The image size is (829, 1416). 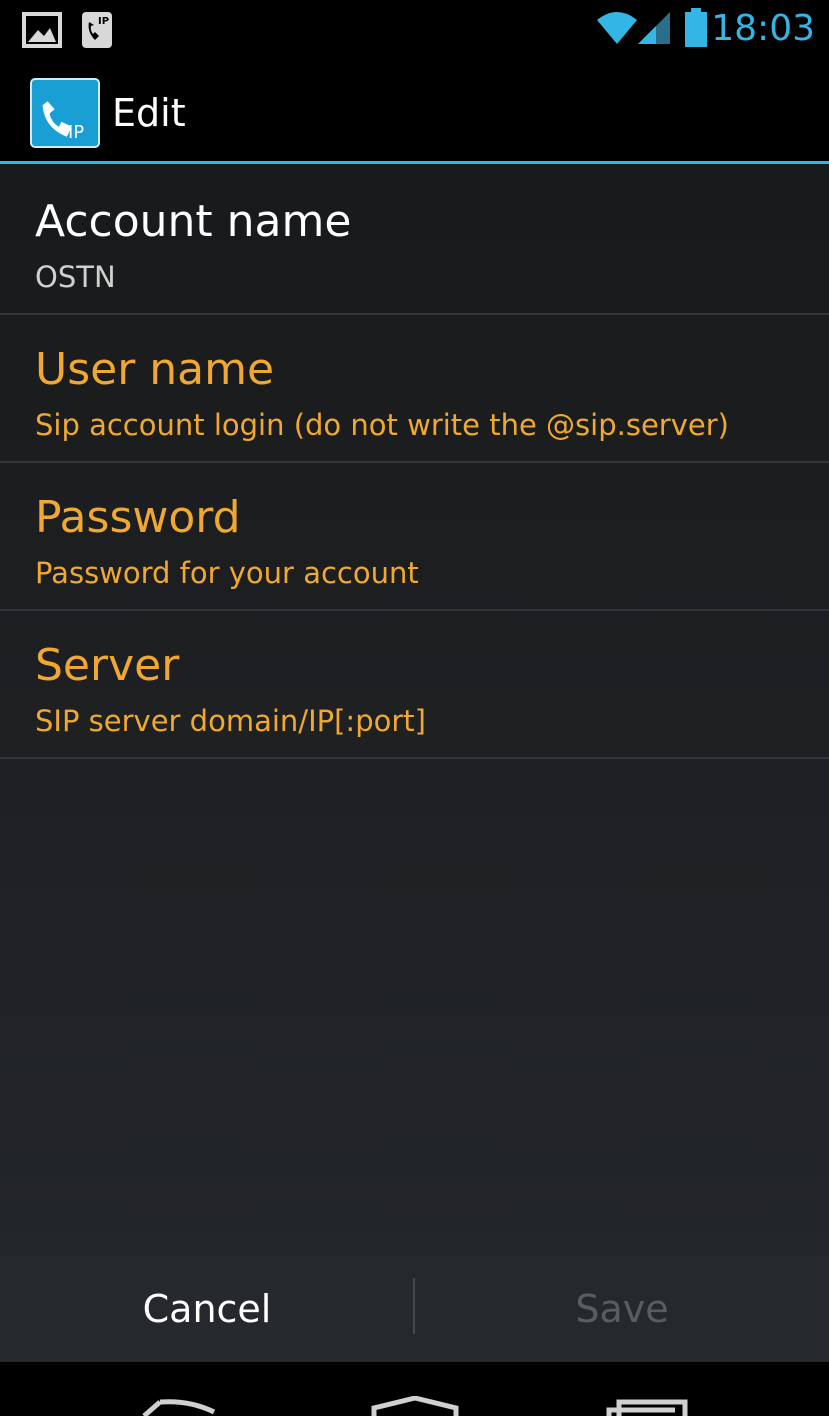 I want to click on pref-summary: OSTN, so click(x=75, y=277).